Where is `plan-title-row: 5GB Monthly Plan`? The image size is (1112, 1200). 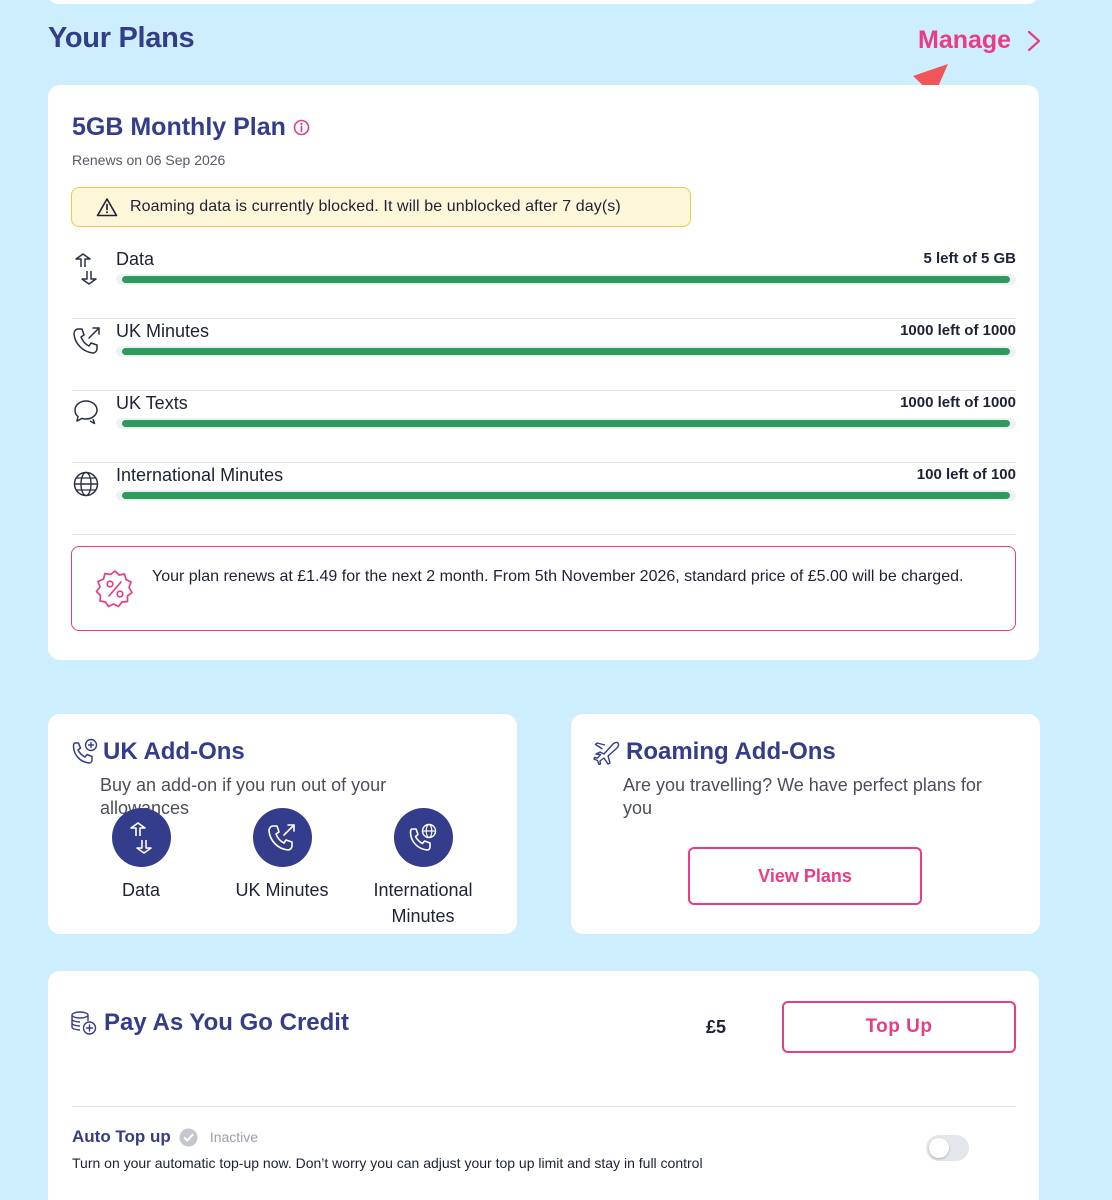 plan-title-row: 5GB Monthly Plan is located at coordinates (191, 127).